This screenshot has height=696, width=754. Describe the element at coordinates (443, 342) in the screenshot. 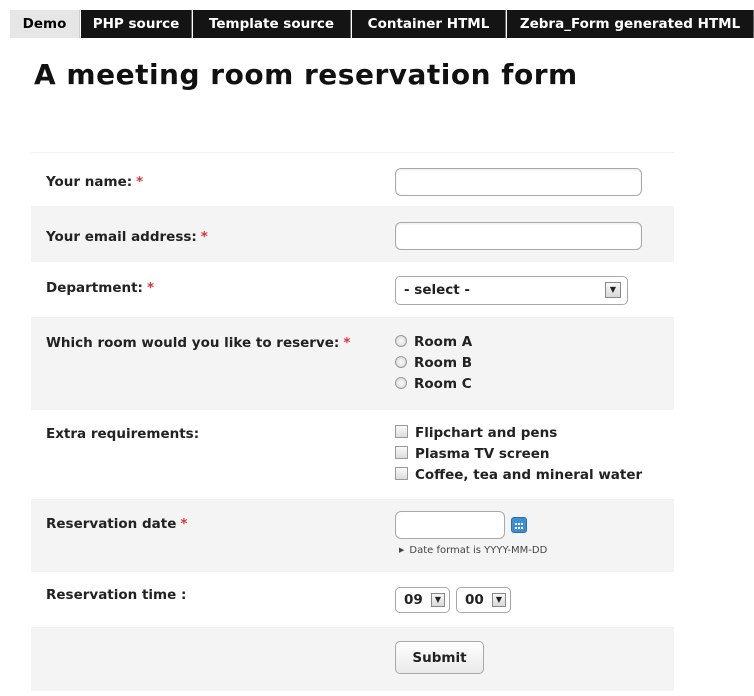

I see `room-option-label: Room A` at that location.